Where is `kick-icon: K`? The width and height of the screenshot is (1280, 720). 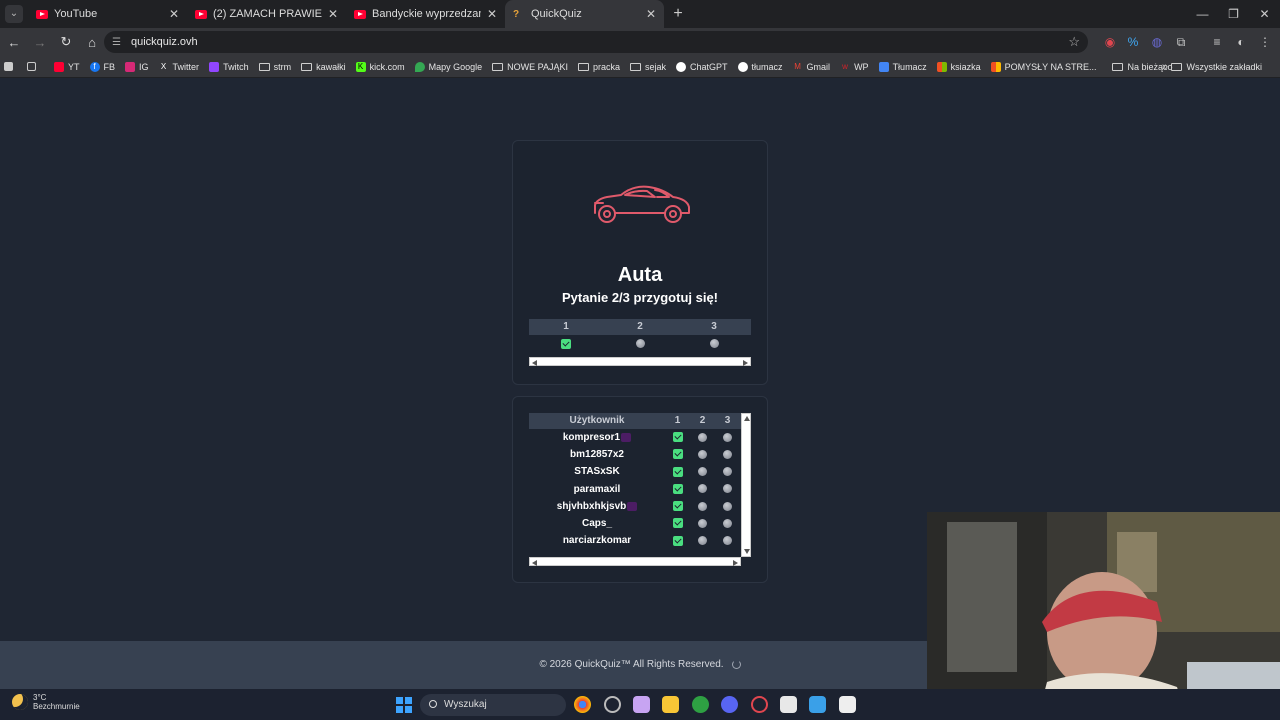
kick-icon: K is located at coordinates (360, 66).